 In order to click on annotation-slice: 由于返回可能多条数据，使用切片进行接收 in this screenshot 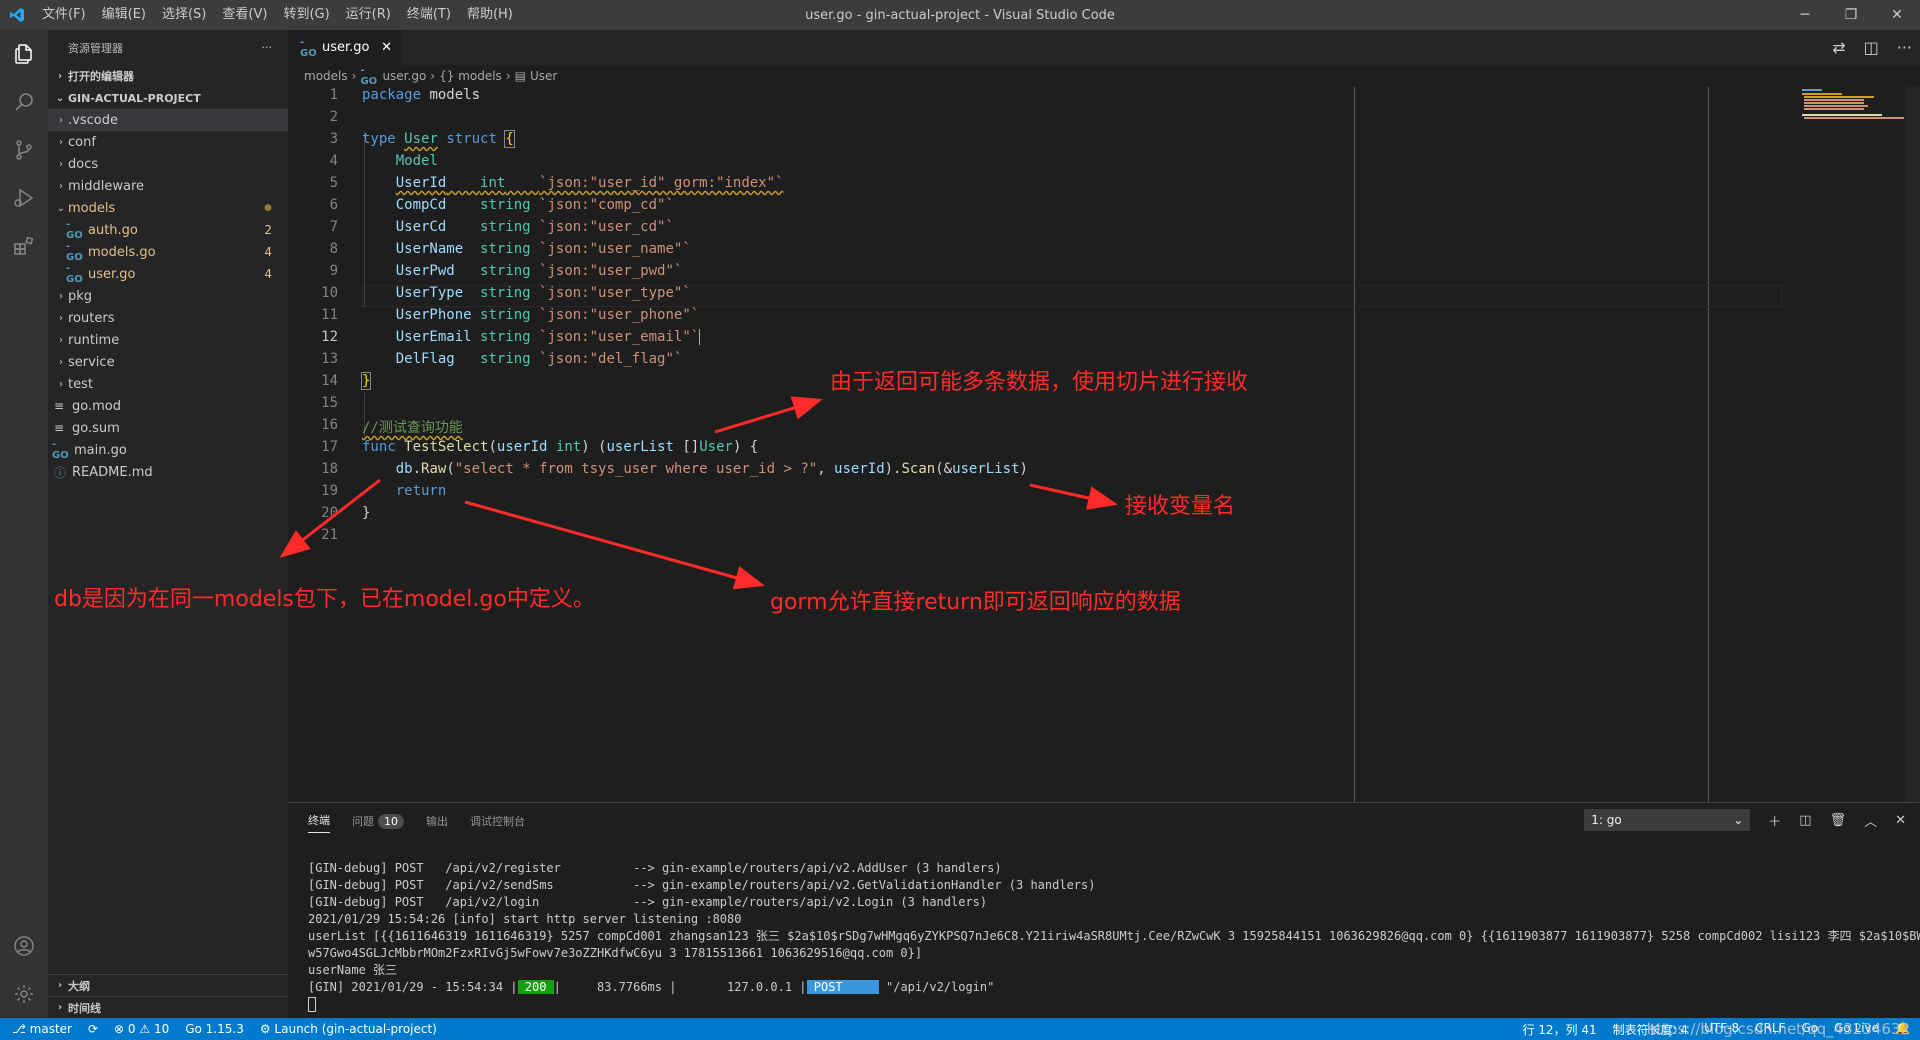, I will do `click(1039, 382)`.